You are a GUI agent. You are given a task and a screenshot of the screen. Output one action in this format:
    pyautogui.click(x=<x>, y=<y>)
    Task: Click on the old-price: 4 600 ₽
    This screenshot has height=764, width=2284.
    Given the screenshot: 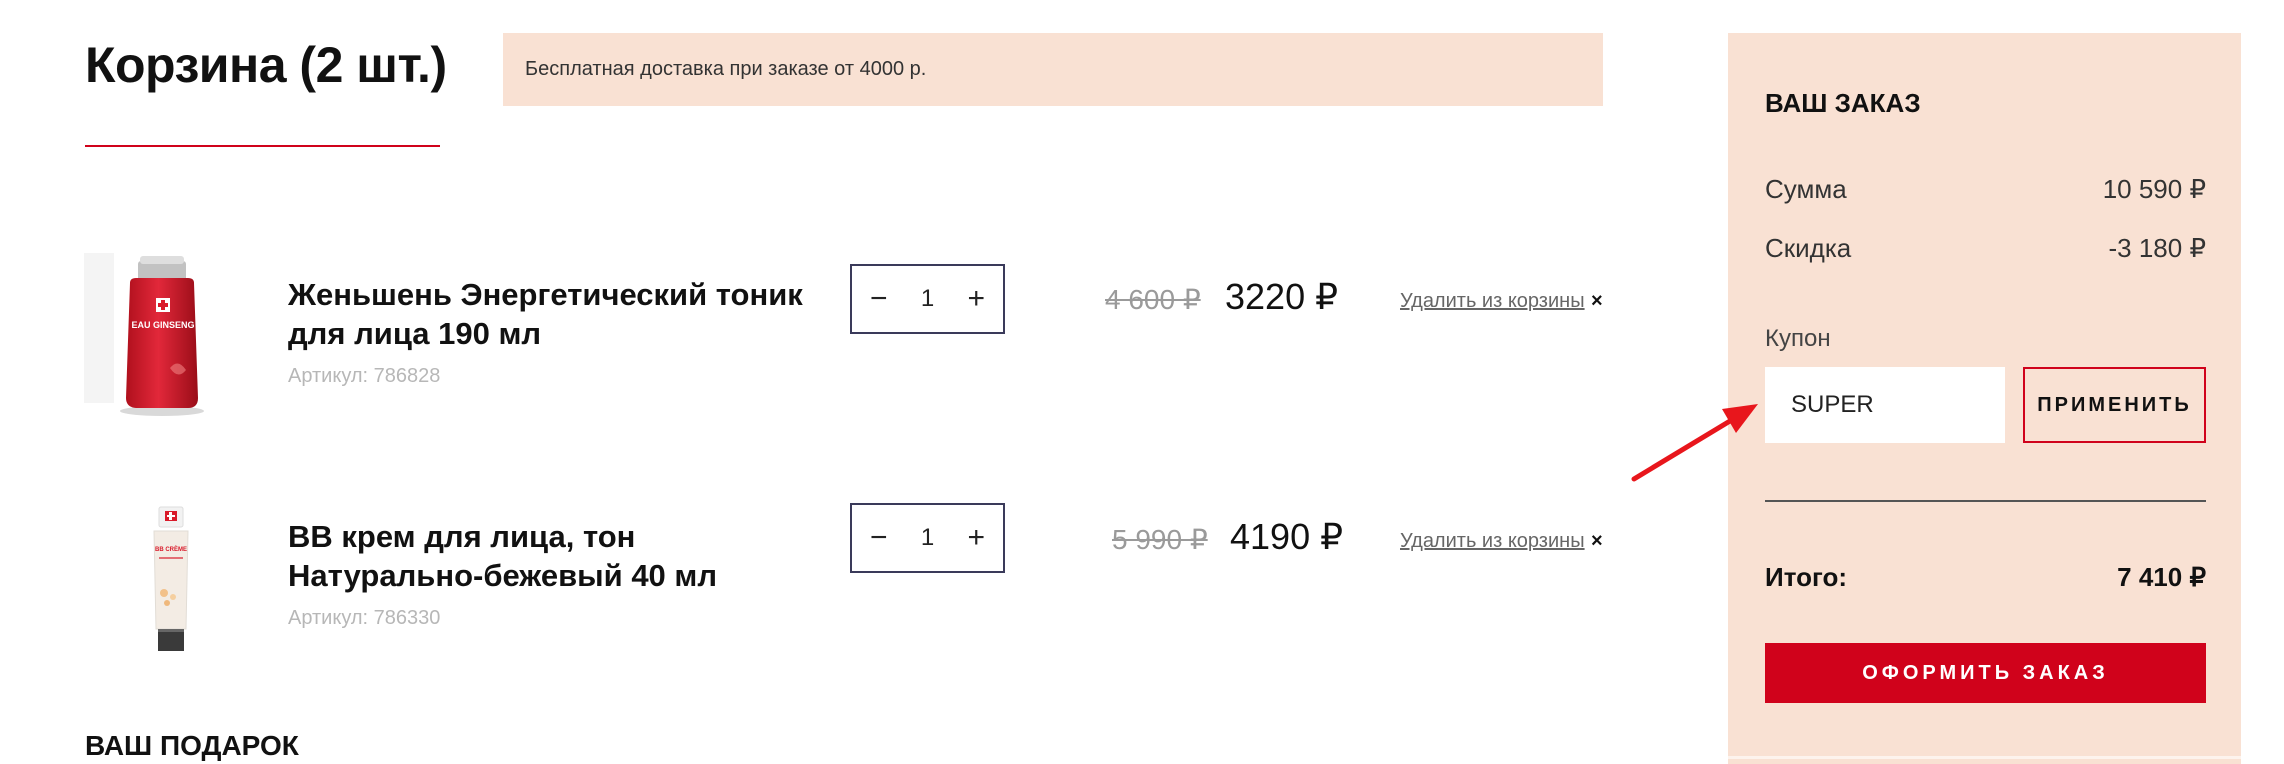 What is the action you would take?
    pyautogui.click(x=1153, y=299)
    